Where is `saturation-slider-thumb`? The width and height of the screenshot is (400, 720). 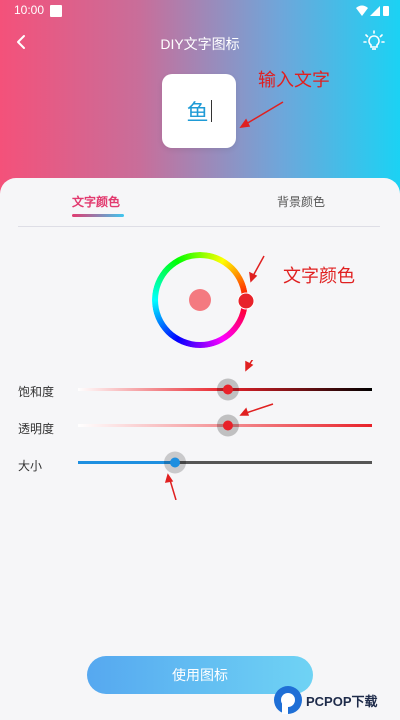 saturation-slider-thumb is located at coordinates (227, 389).